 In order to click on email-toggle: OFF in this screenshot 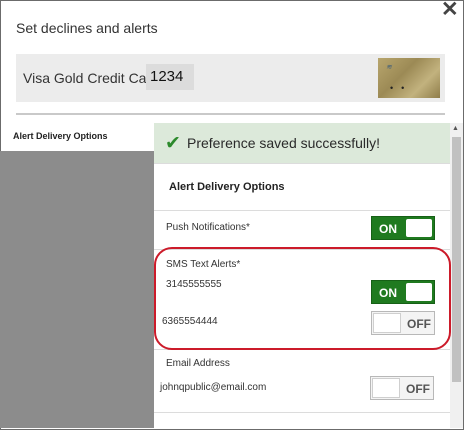, I will do `click(402, 388)`.